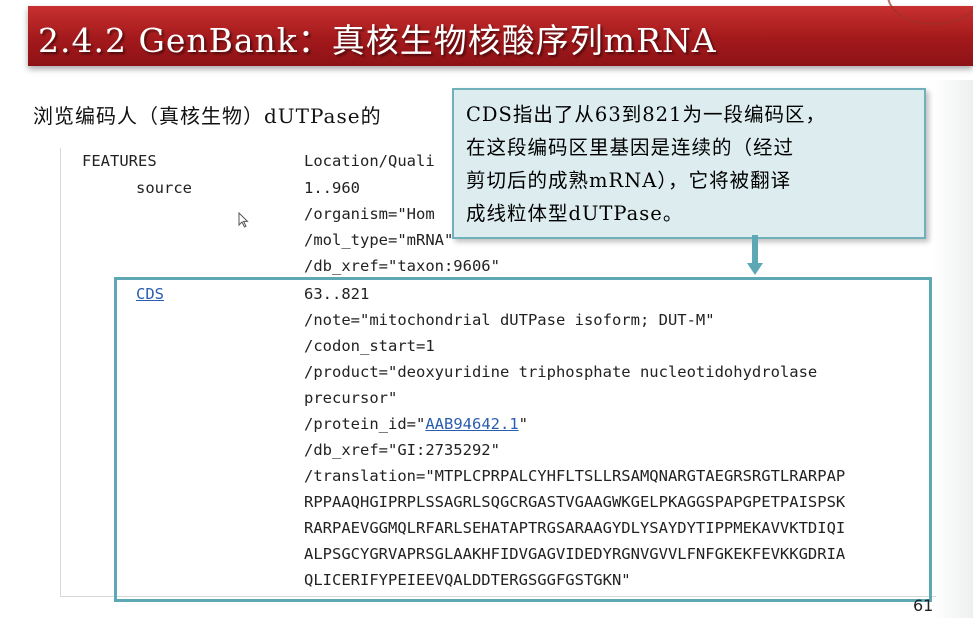 This screenshot has width=973, height=618. Describe the element at coordinates (523, 424) in the screenshot. I see `protein-id-suffix: "` at that location.